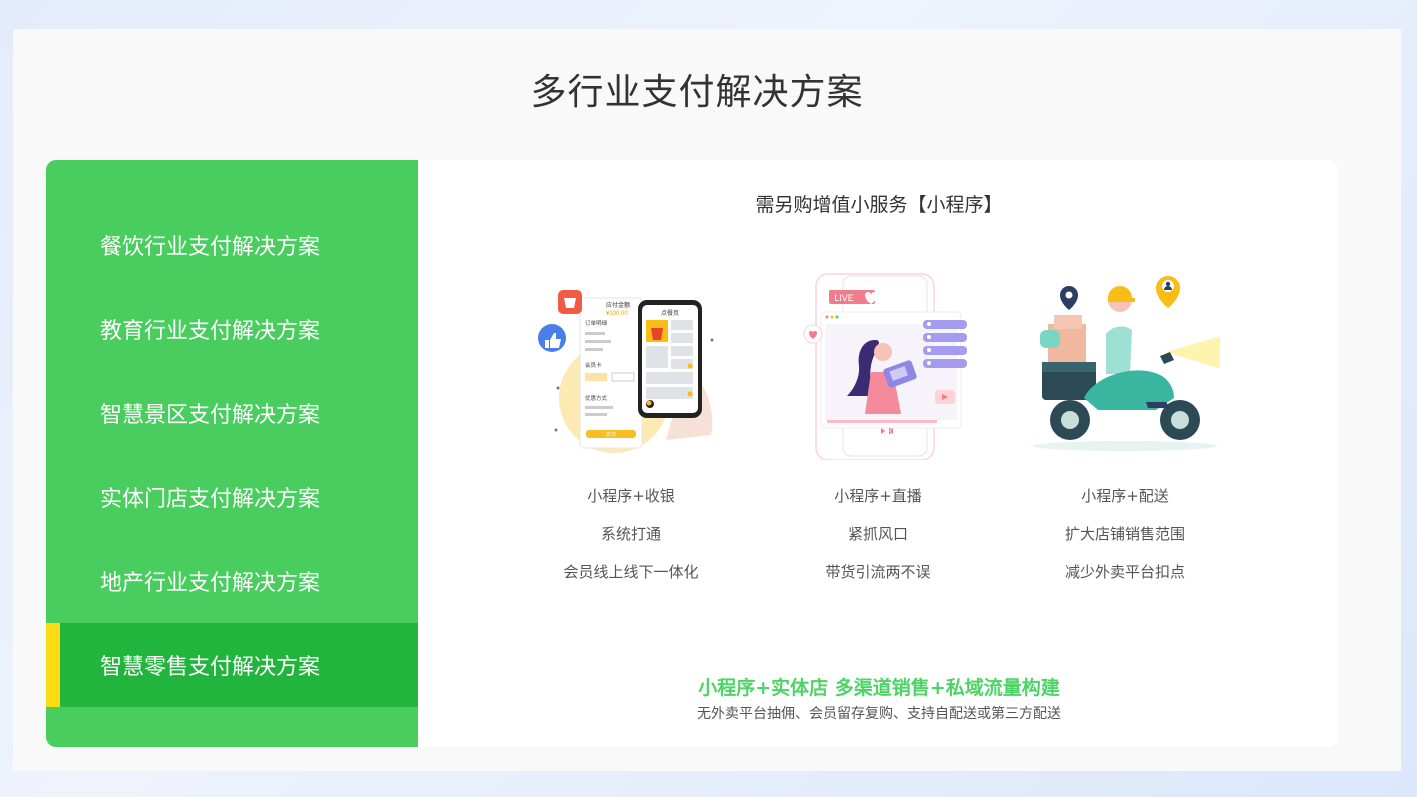 The height and width of the screenshot is (797, 1417). Describe the element at coordinates (210, 331) in the screenshot. I see `sidebar-item-label: 教育行业支付解决方案` at that location.